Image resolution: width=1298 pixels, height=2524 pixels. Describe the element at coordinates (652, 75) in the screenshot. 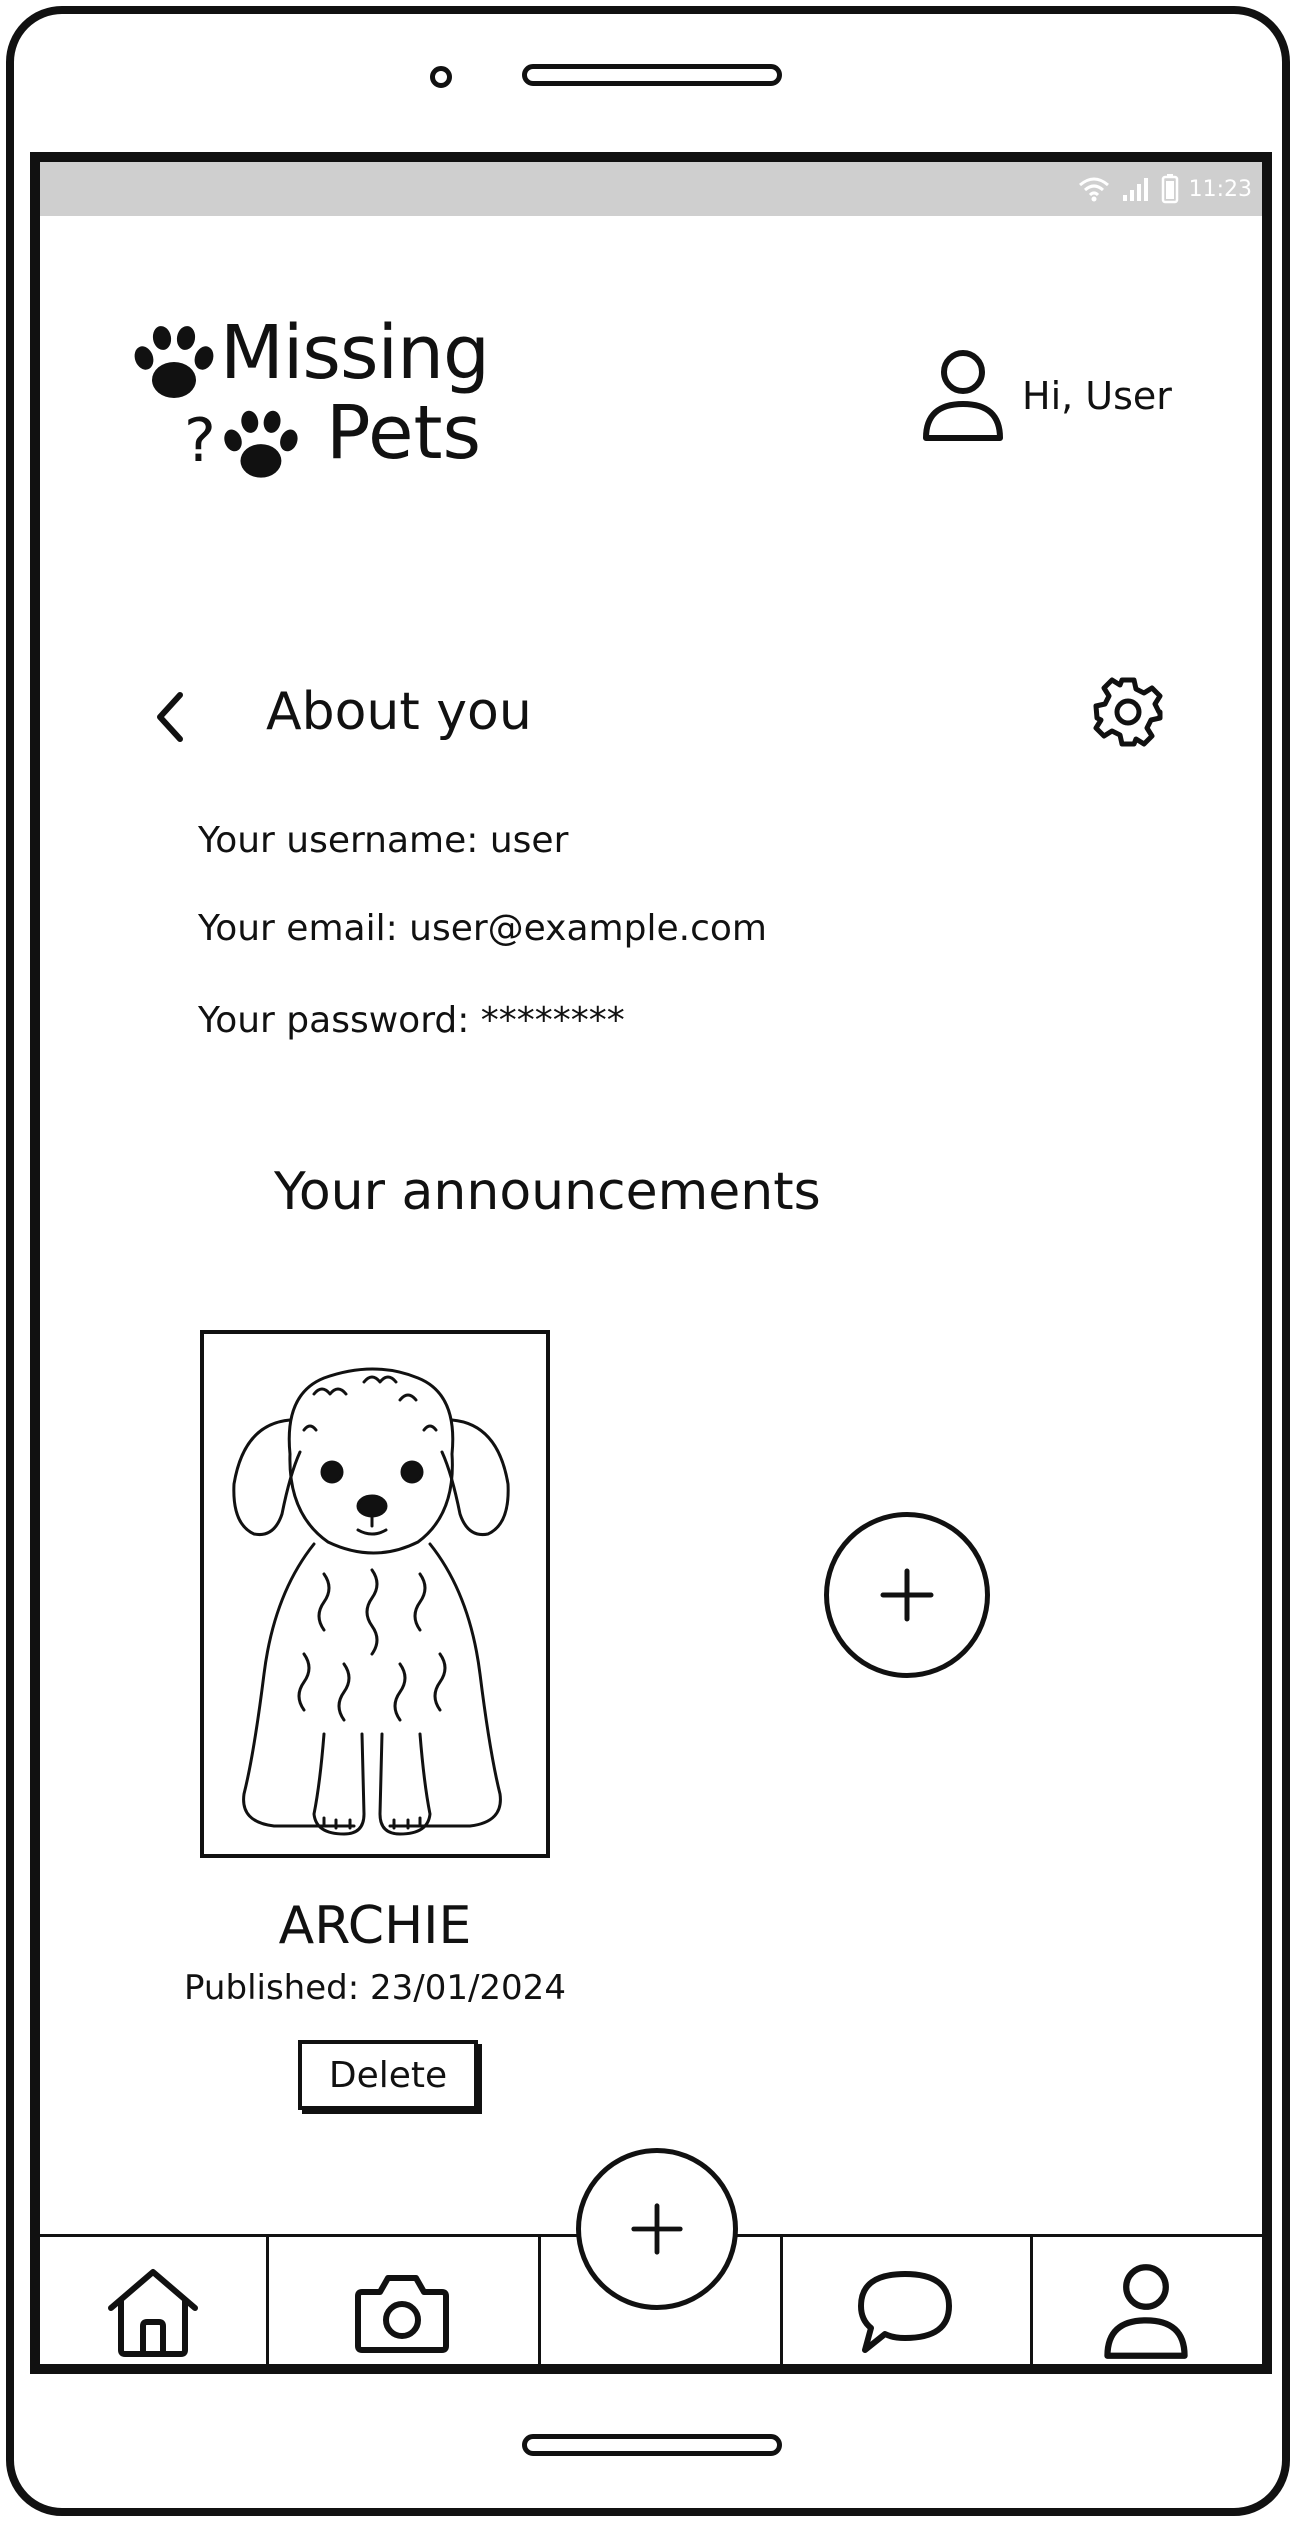

I see `speaker-top` at that location.